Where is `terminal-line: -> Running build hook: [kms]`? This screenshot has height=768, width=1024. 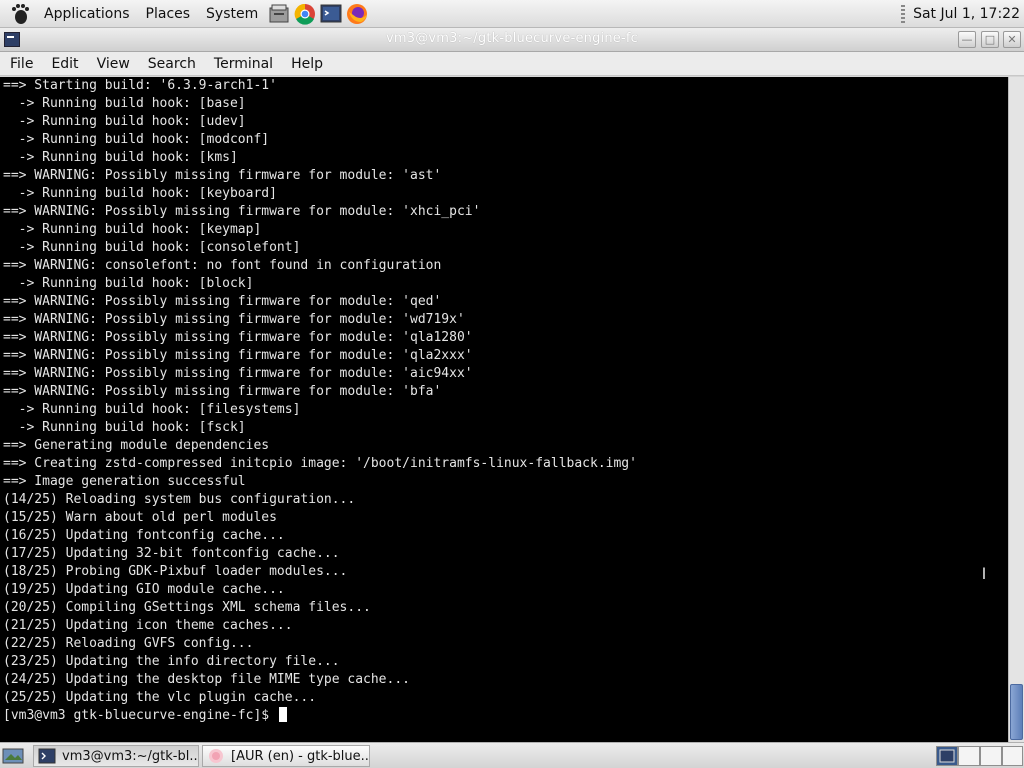
terminal-line: -> Running build hook: [kms] is located at coordinates (120, 157).